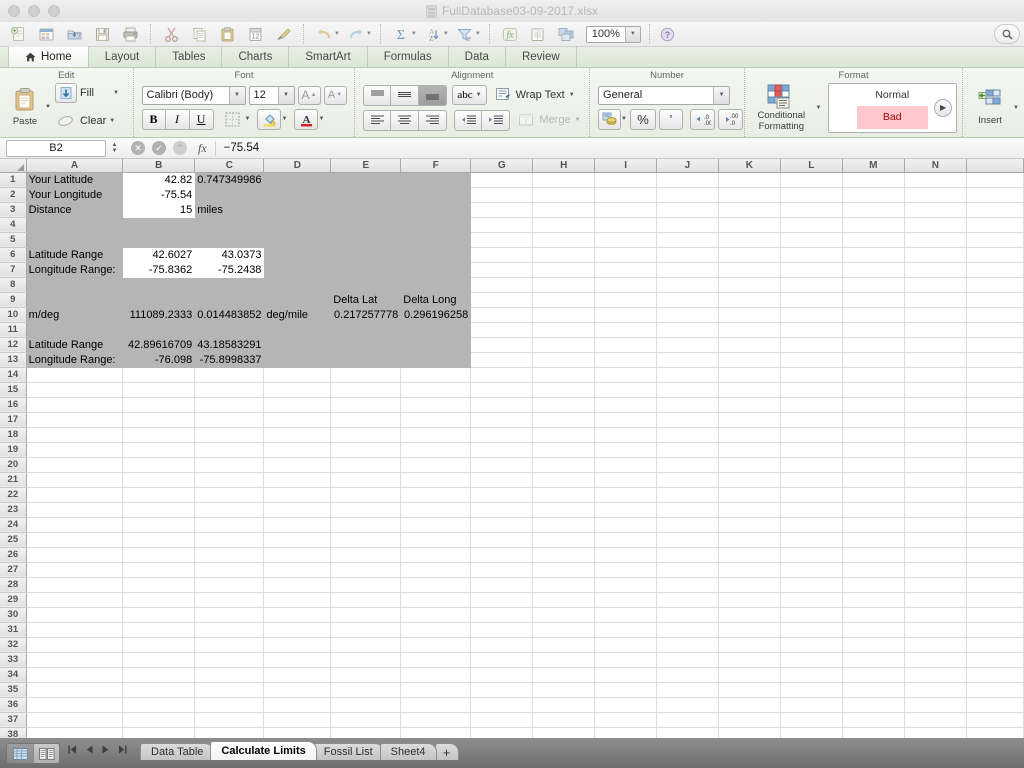 This screenshot has height=768, width=1024. Describe the element at coordinates (687, 645) in the screenshot. I see `cell-J32` at that location.